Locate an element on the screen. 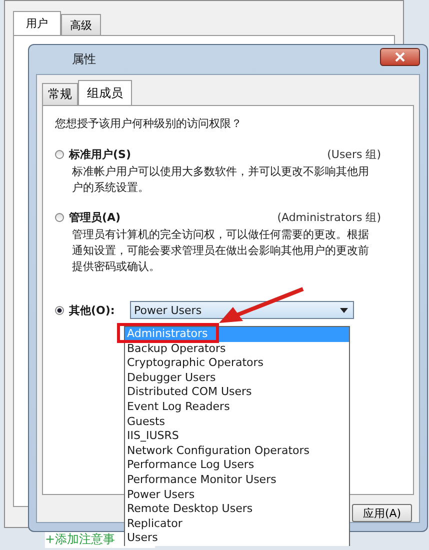 This screenshot has width=429, height=550. tab: 常规 is located at coordinates (60, 94).